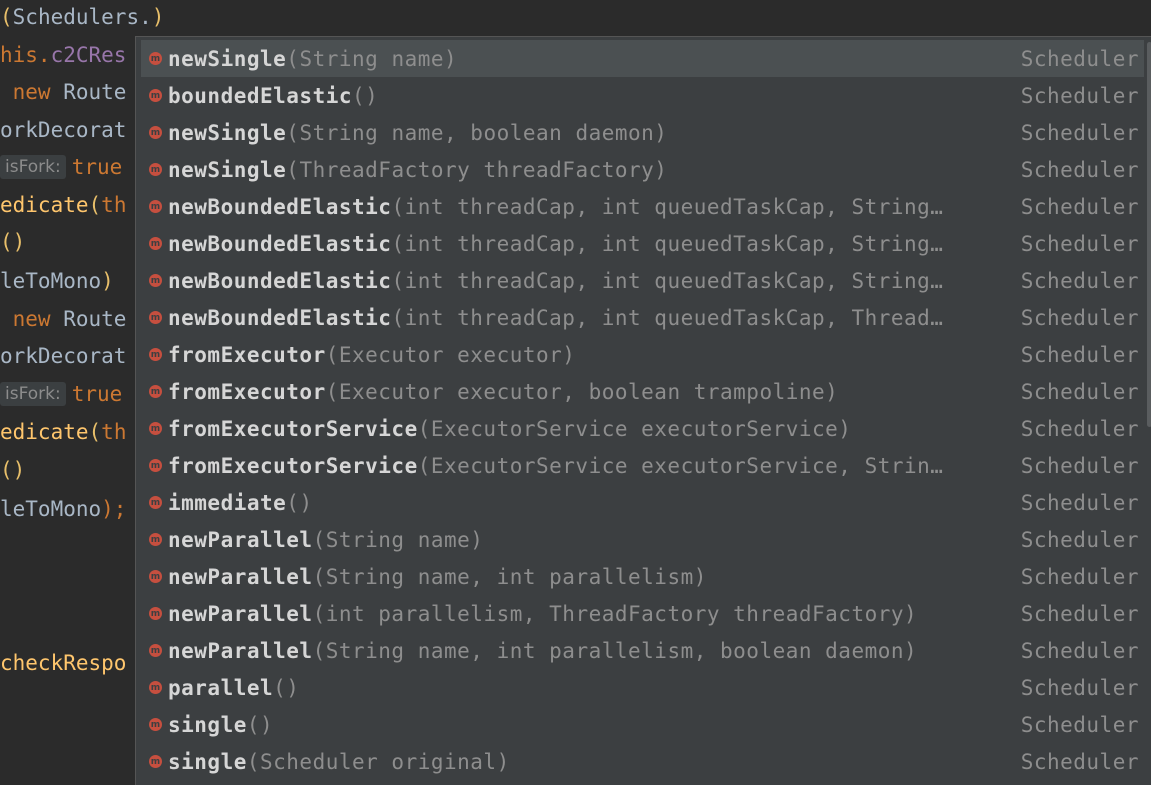  I want to click on code-line: checkRespo, so click(63, 663).